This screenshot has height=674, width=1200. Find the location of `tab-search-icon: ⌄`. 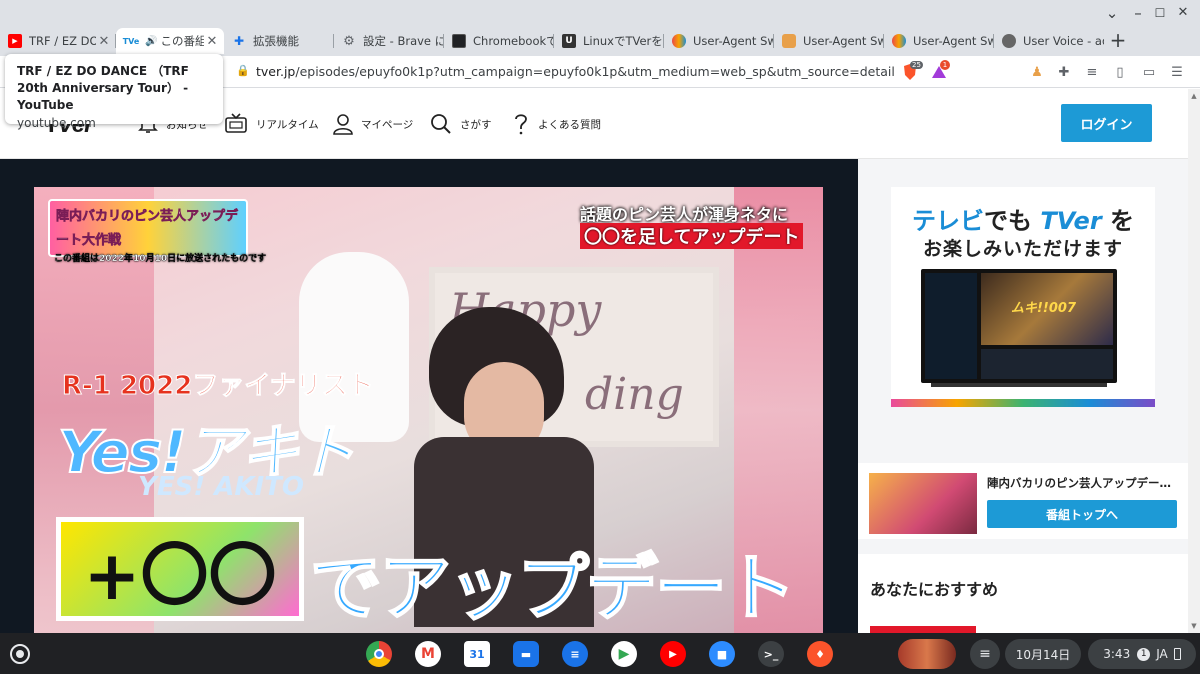

tab-search-icon: ⌄ is located at coordinates (1112, 13).